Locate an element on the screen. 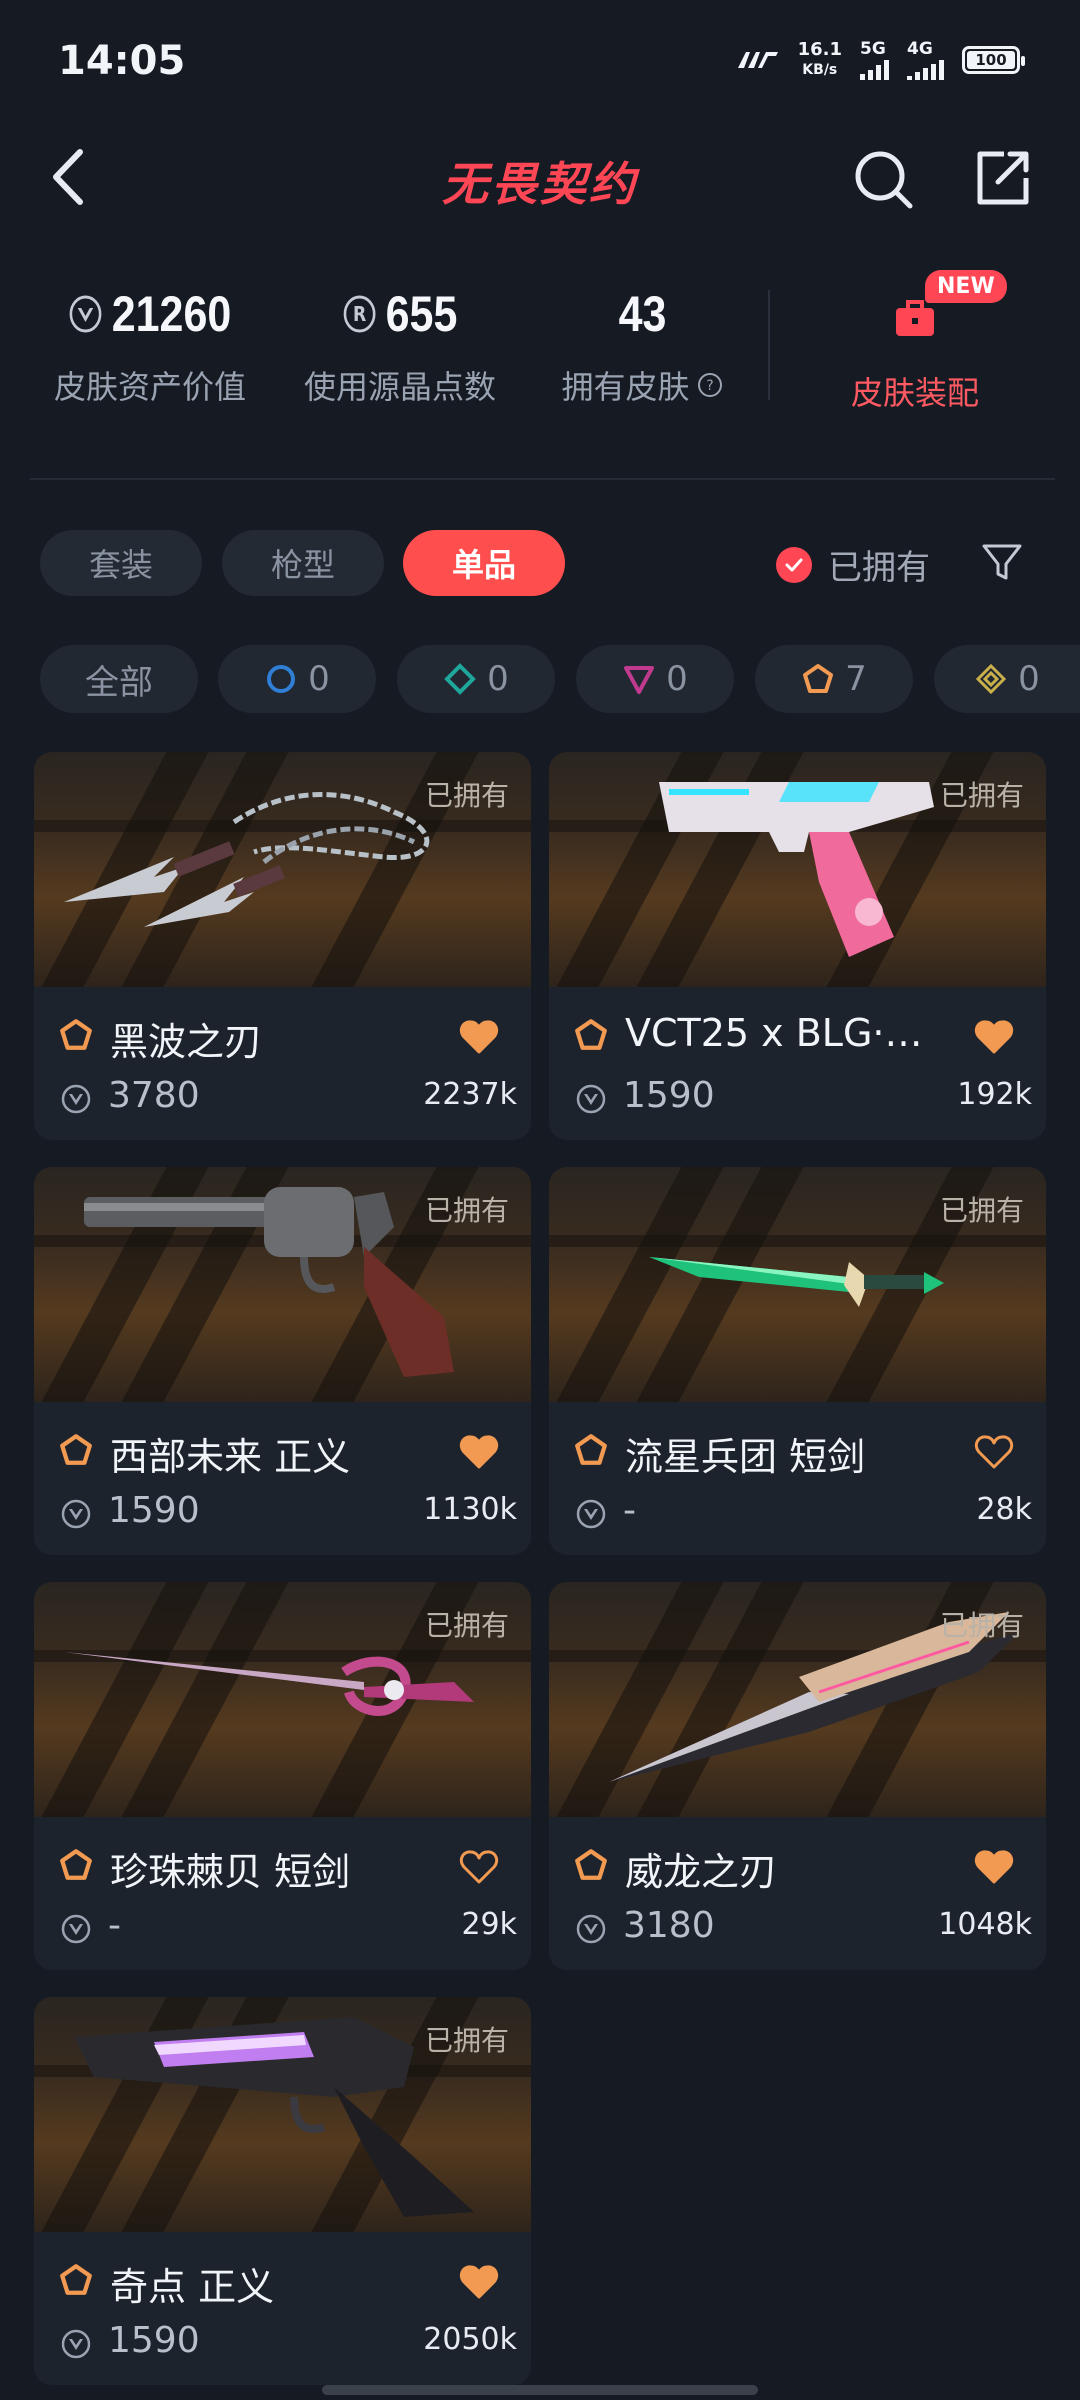 The height and width of the screenshot is (2400, 1080). tab-weapon-type: 枪型 is located at coordinates (303, 563).